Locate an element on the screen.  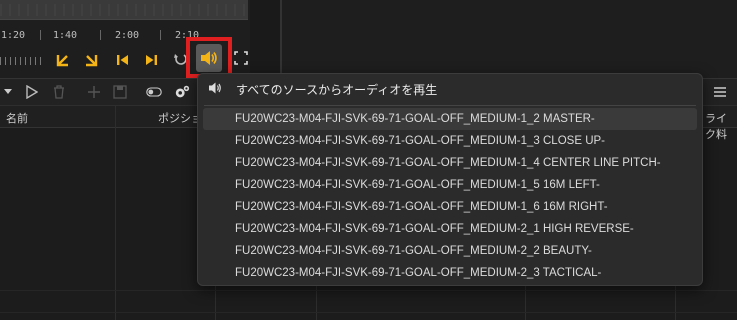
menu-separator is located at coordinates (450, 105).